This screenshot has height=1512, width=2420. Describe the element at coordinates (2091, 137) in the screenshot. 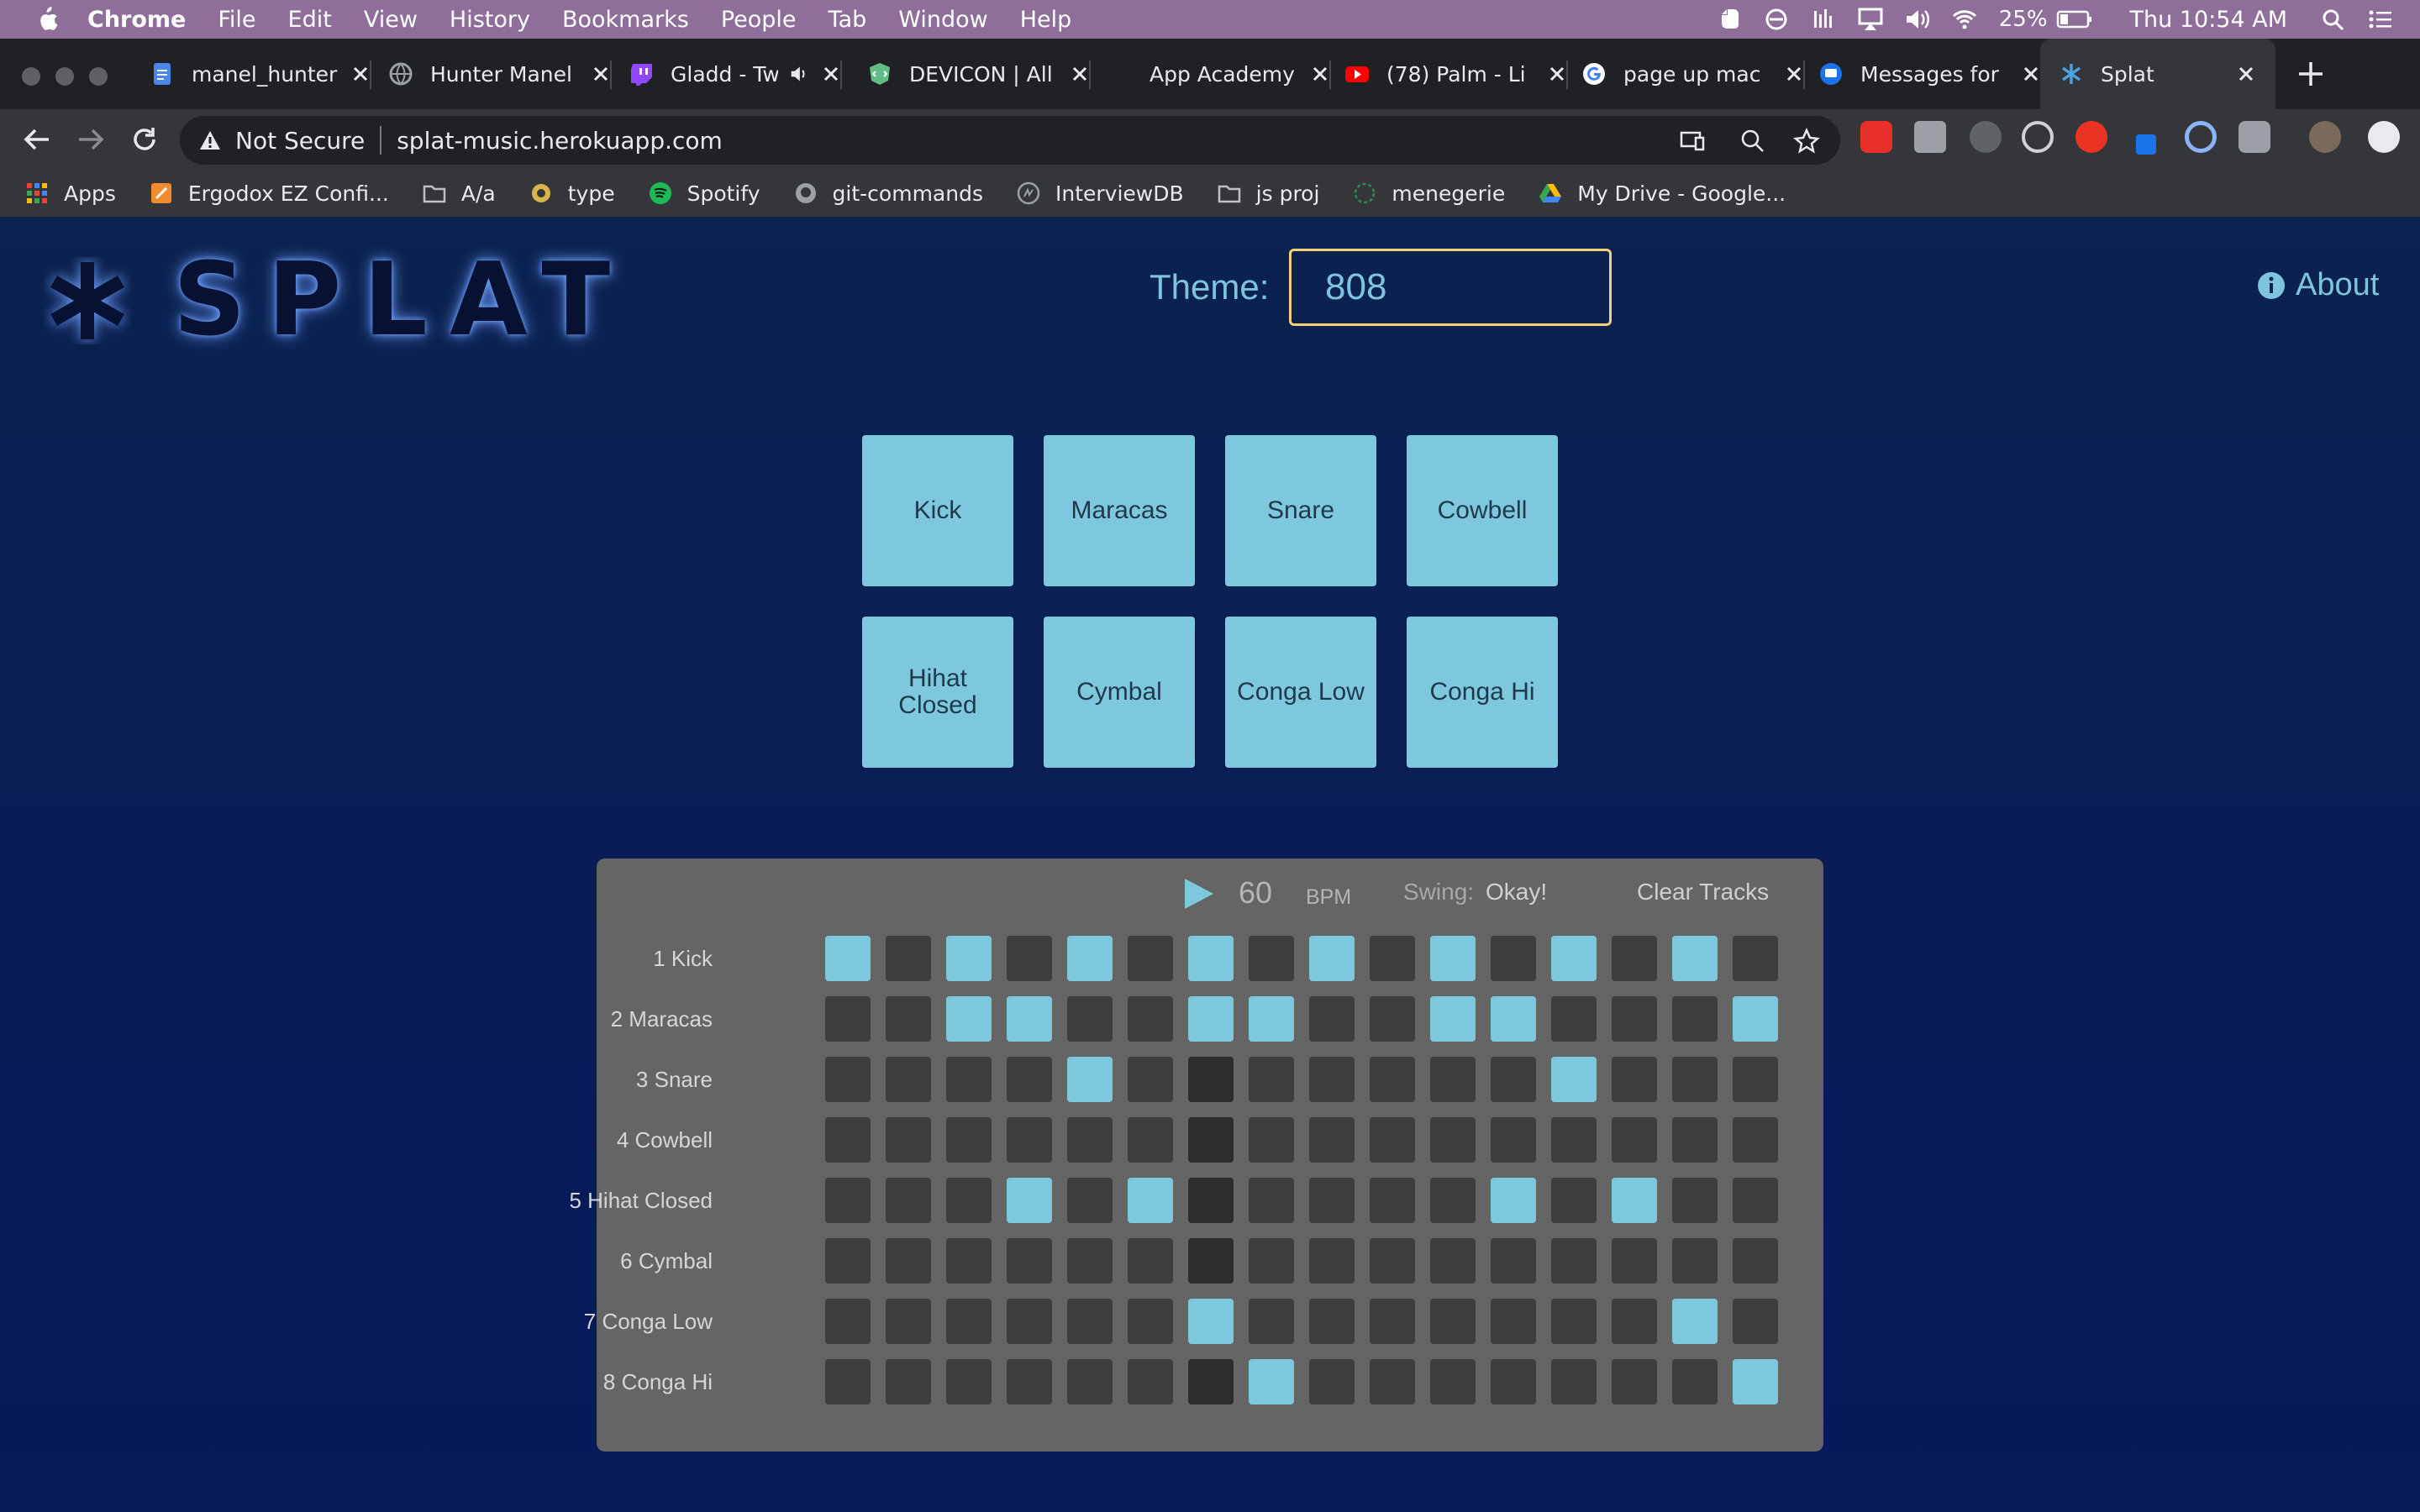

I see `extension-youtube-icon` at that location.